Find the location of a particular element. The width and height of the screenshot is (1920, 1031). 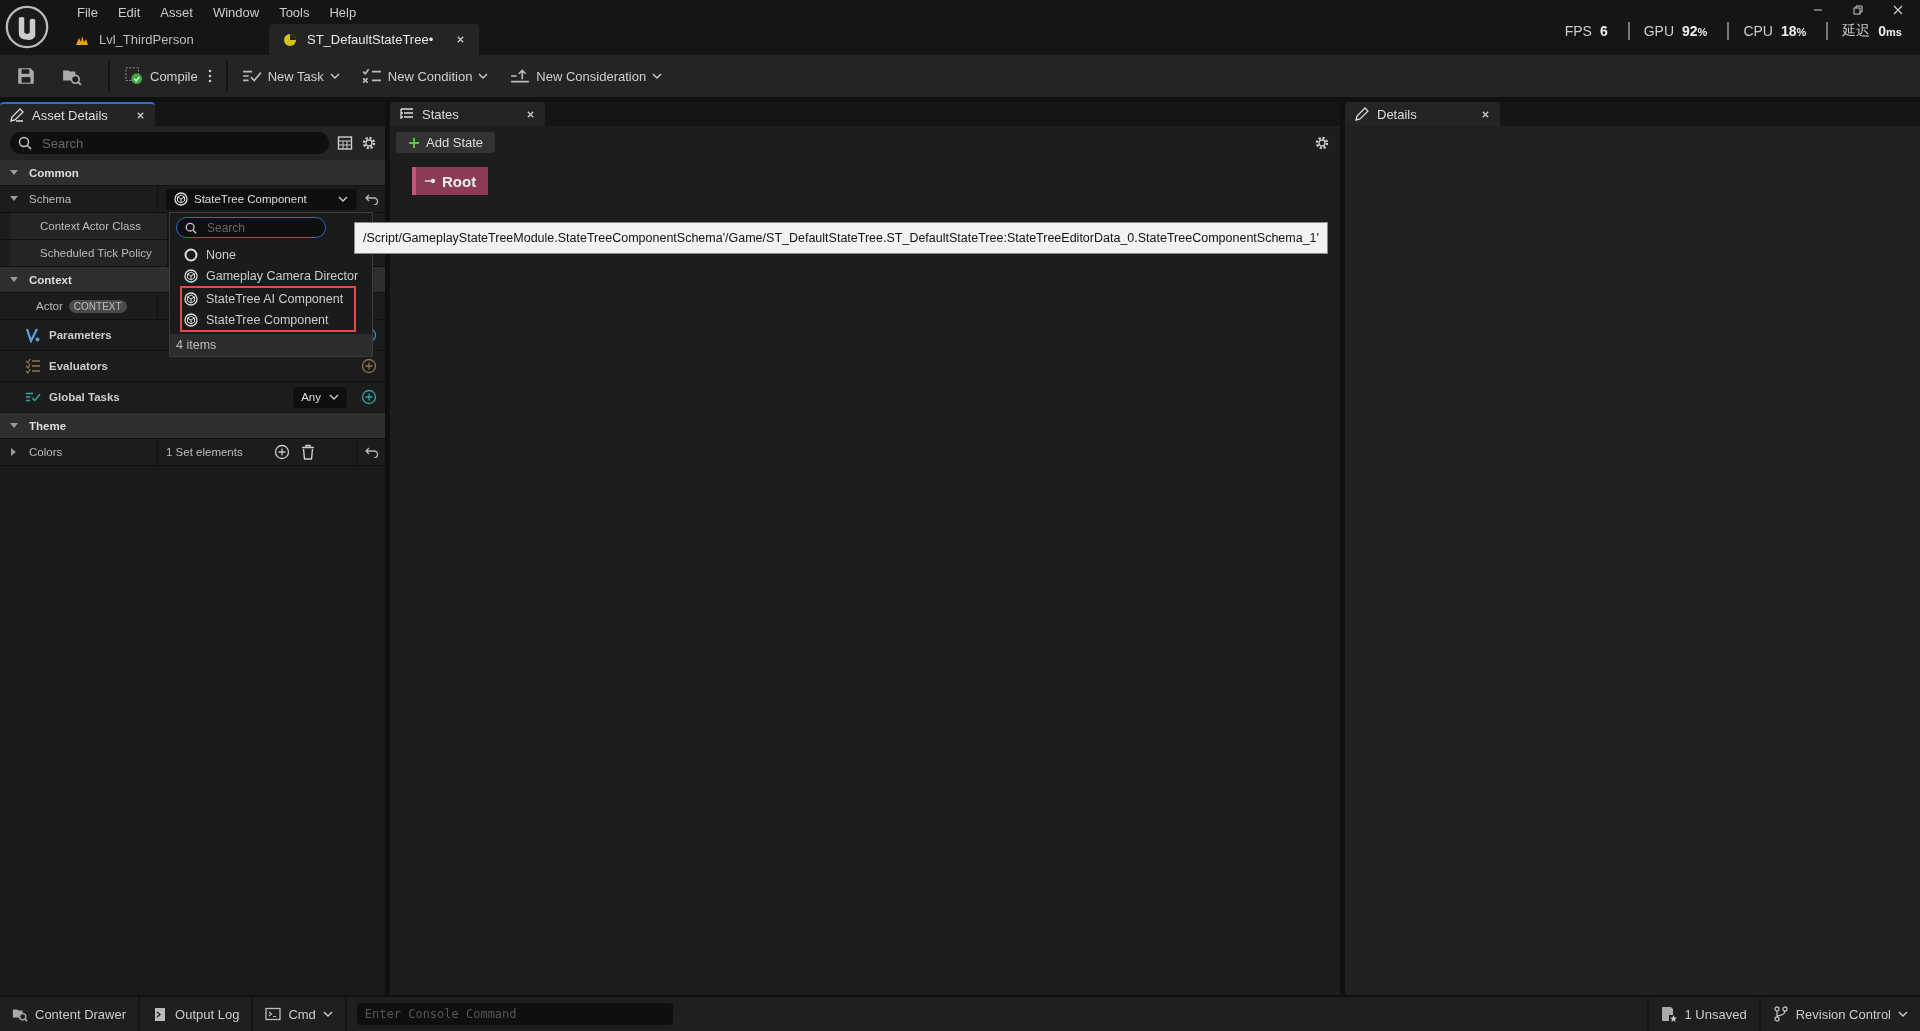

property-value: 1 Set elements is located at coordinates (204, 452).